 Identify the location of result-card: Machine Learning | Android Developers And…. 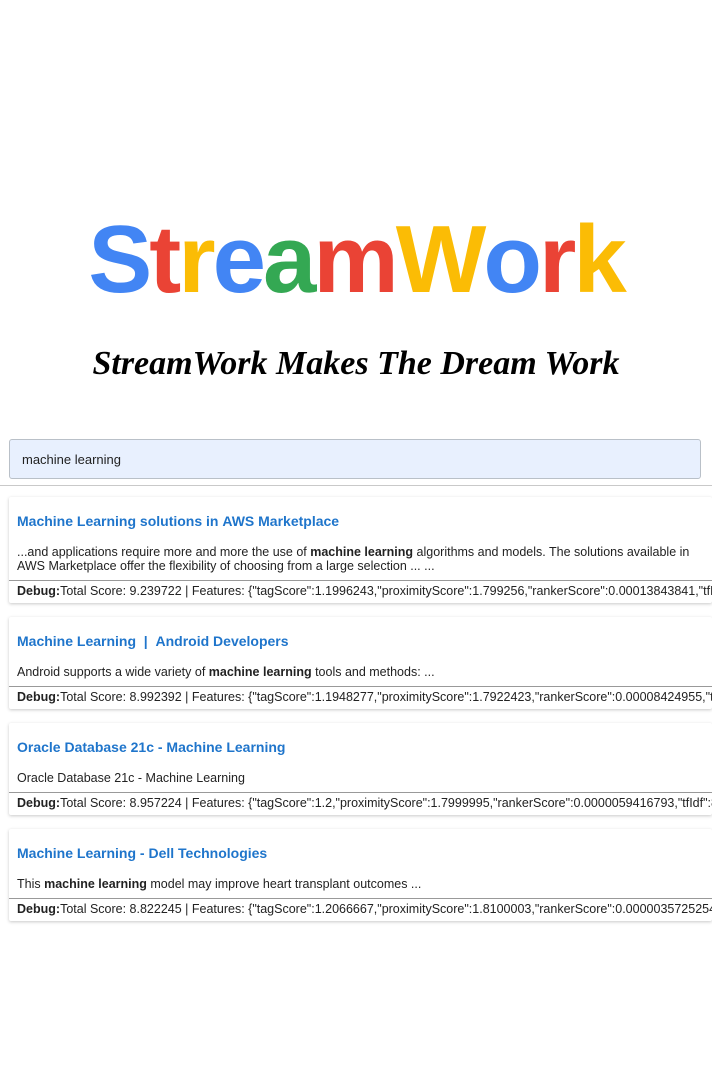
(360, 663).